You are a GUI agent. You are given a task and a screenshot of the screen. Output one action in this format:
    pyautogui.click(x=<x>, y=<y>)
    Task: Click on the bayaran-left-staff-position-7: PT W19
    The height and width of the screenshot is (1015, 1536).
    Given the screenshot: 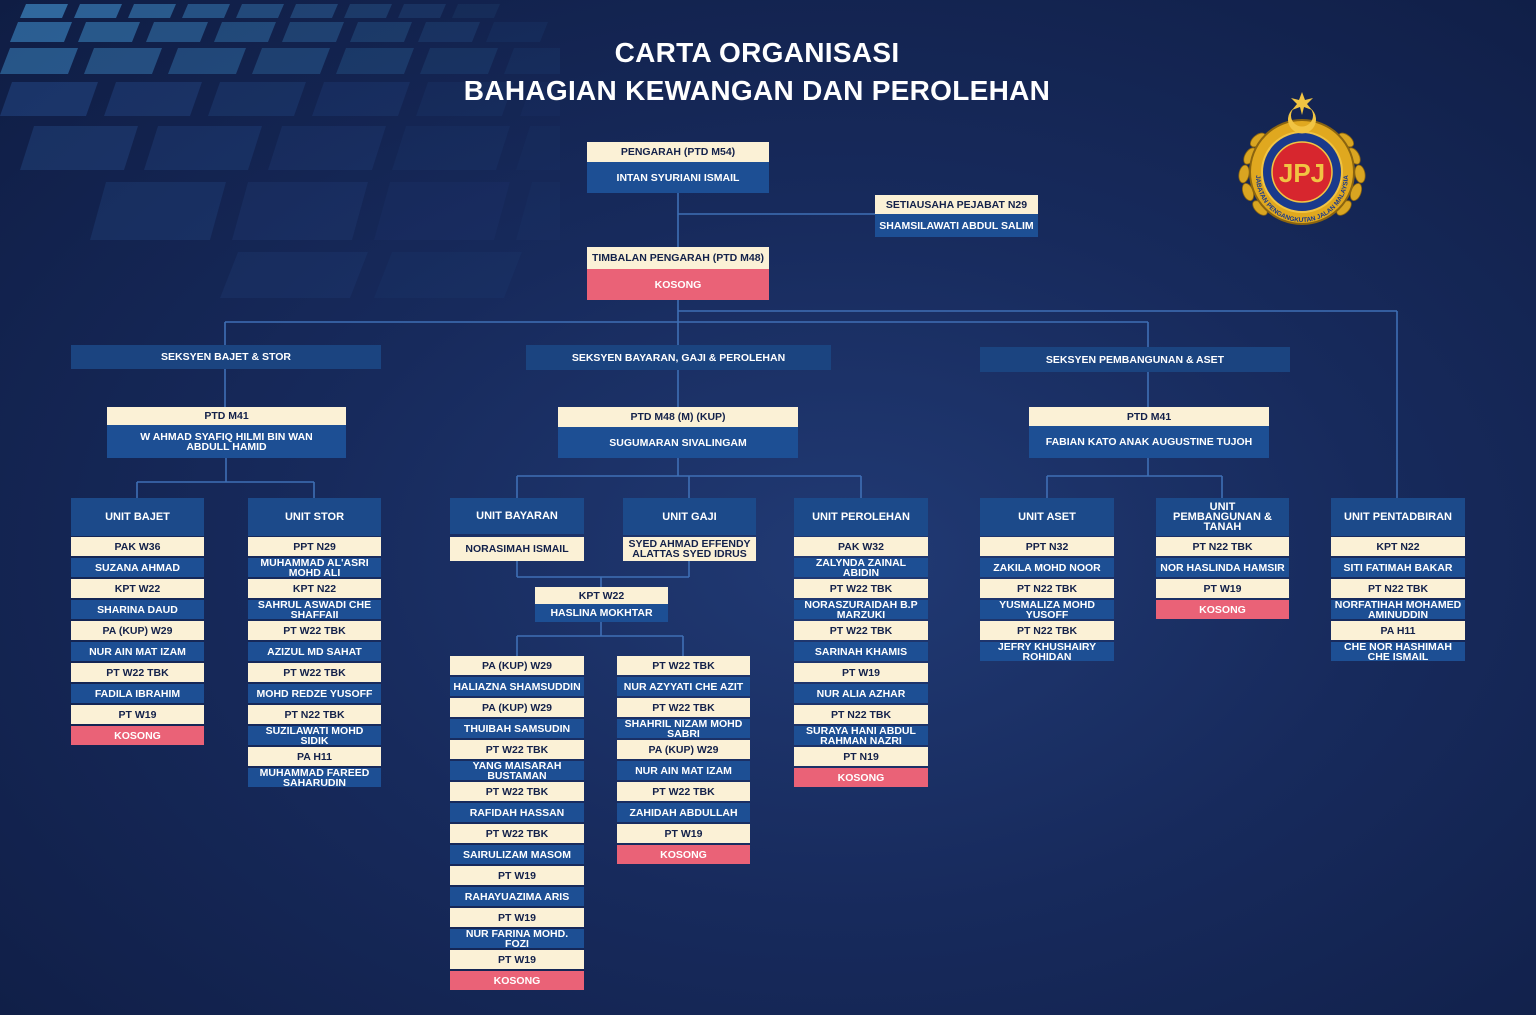 What is the action you would take?
    pyautogui.click(x=517, y=959)
    